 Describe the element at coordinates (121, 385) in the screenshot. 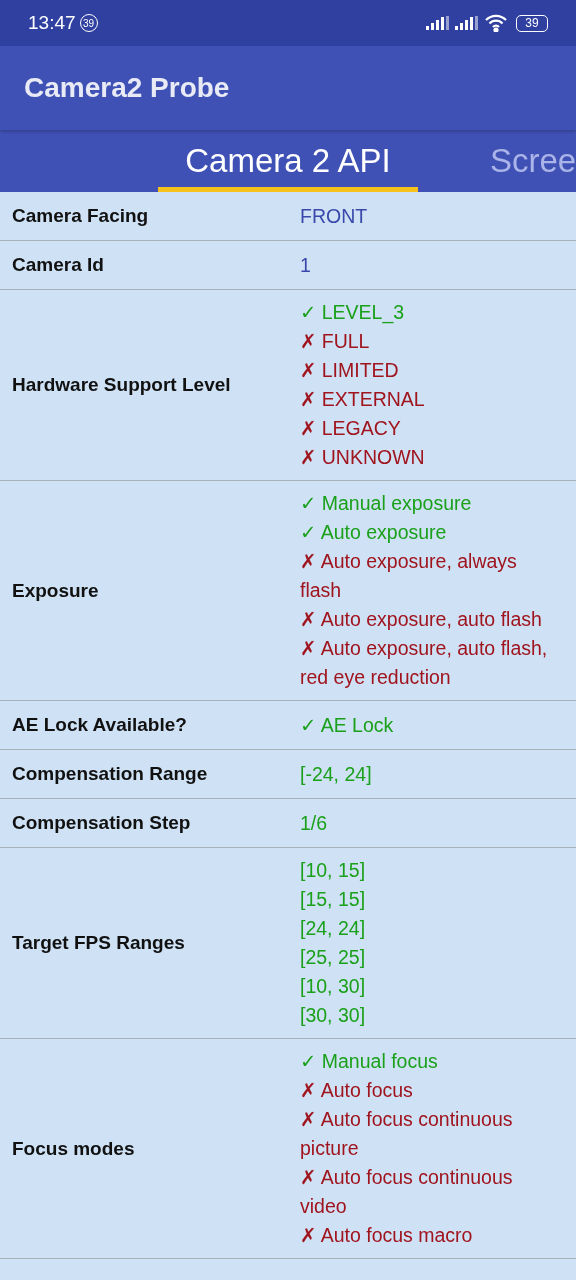

I see `property-label: Hardware Support Level` at that location.